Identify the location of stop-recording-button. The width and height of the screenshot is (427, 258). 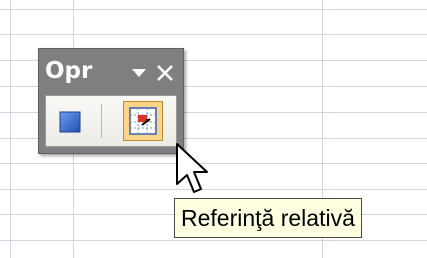
(70, 122).